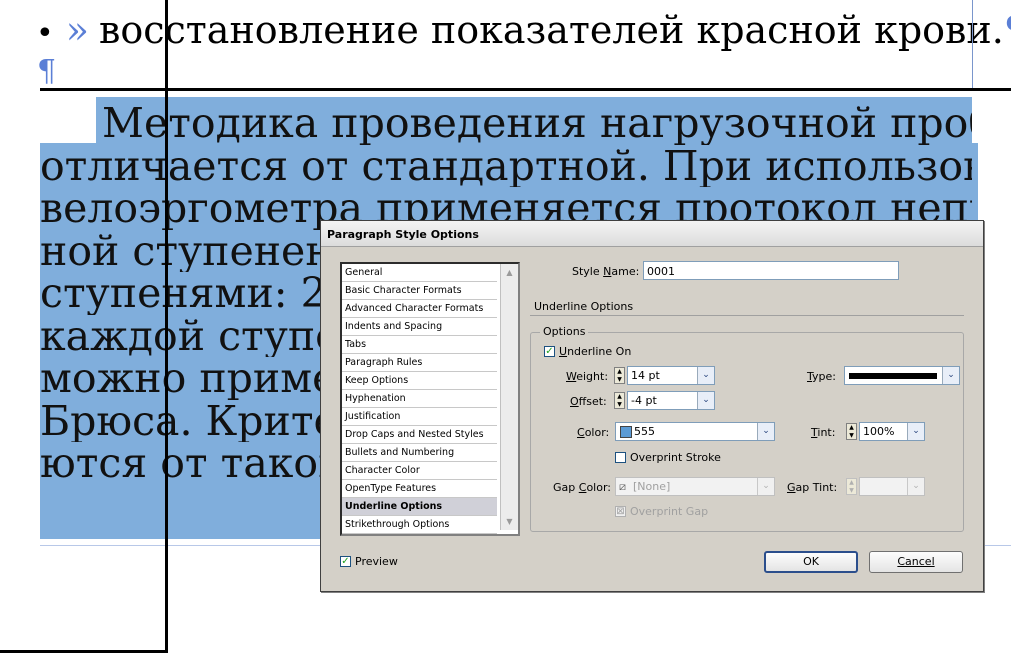  What do you see at coordinates (695, 431) in the screenshot?
I see `color-select: 555 ⌄` at bounding box center [695, 431].